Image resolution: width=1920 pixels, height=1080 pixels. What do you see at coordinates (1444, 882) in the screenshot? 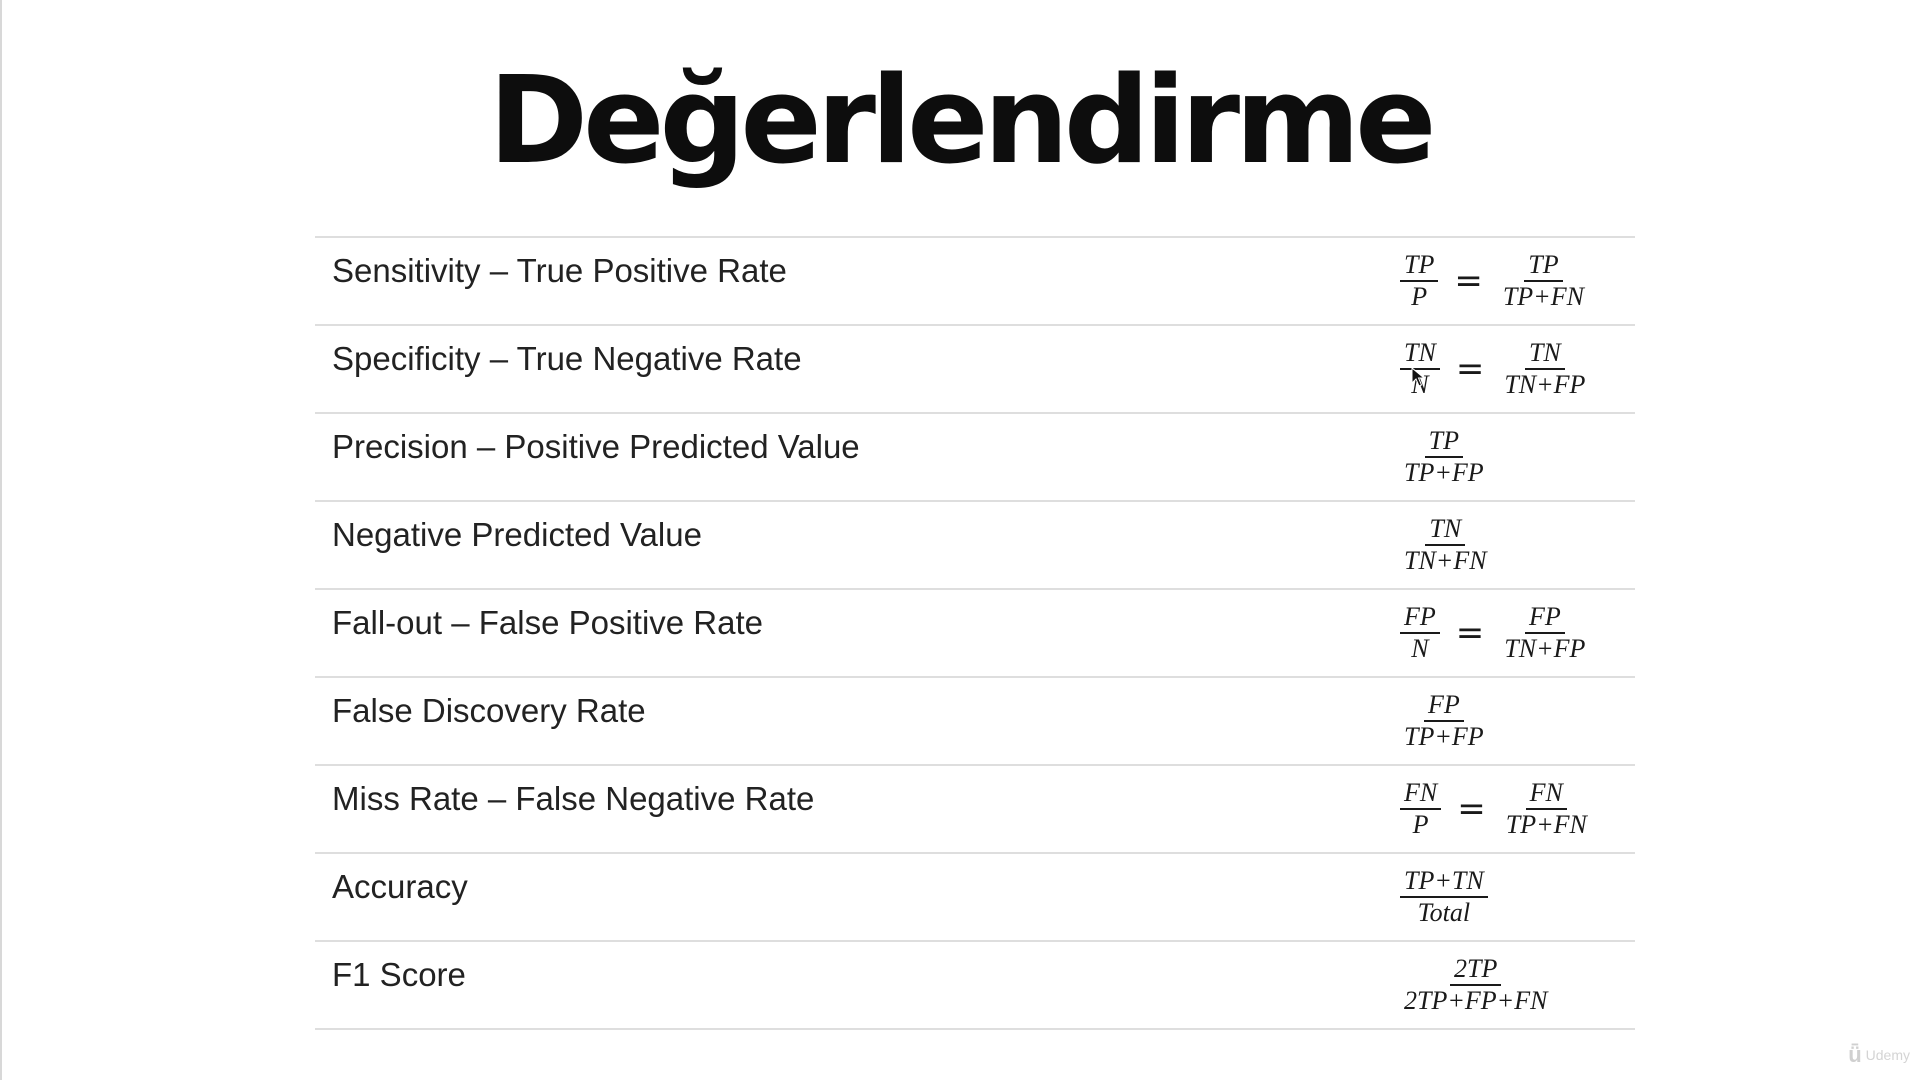
I see `numerator: TP+TN` at bounding box center [1444, 882].